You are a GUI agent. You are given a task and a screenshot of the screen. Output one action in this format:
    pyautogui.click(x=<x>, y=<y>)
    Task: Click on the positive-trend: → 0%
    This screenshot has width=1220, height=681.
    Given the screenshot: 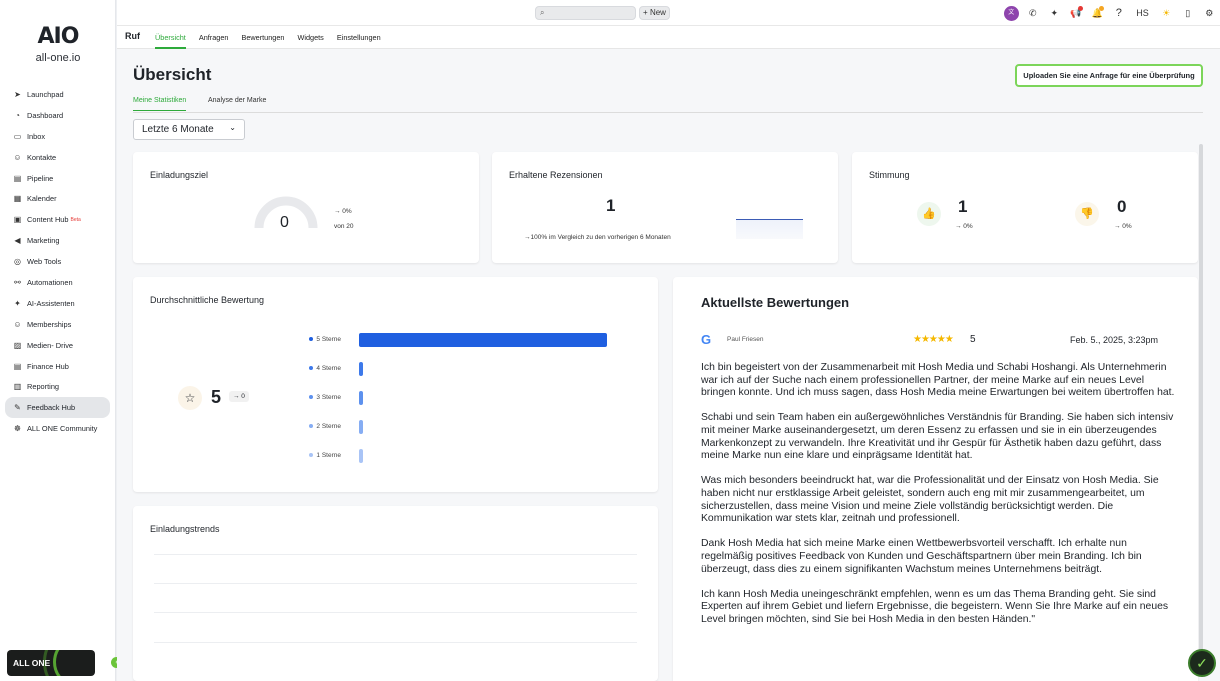 What is the action you would take?
    pyautogui.click(x=964, y=226)
    